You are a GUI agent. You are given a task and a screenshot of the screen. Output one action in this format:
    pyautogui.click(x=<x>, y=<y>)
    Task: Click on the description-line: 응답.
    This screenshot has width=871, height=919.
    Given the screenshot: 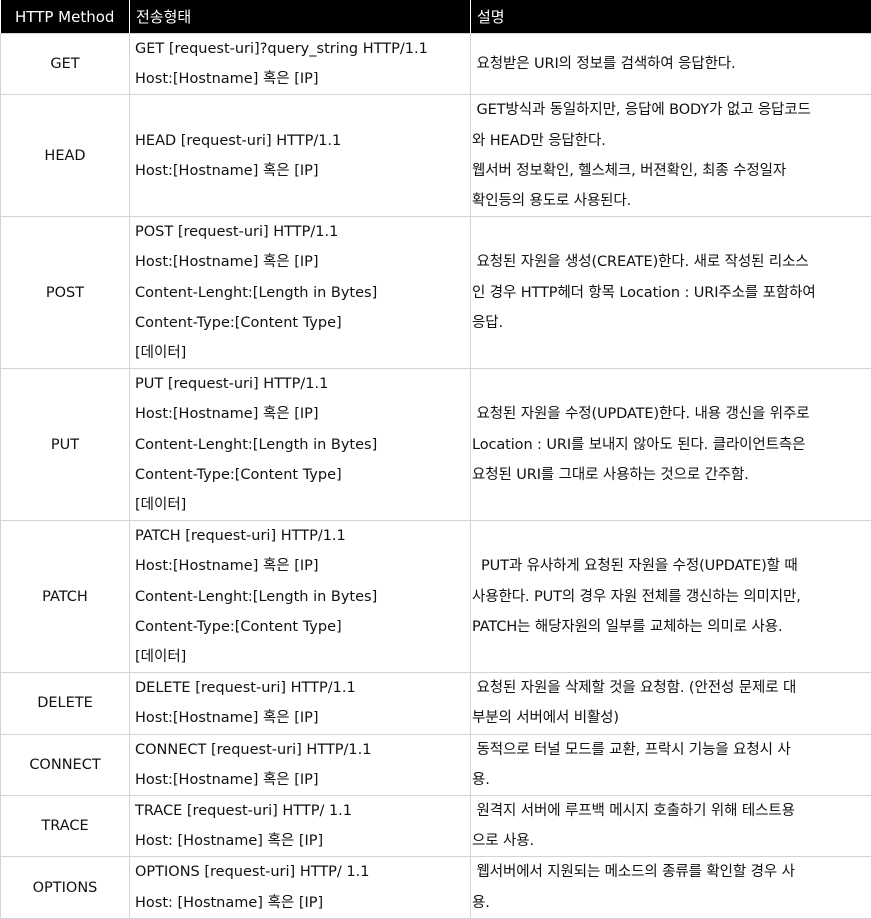 What is the action you would take?
    pyautogui.click(x=671, y=323)
    